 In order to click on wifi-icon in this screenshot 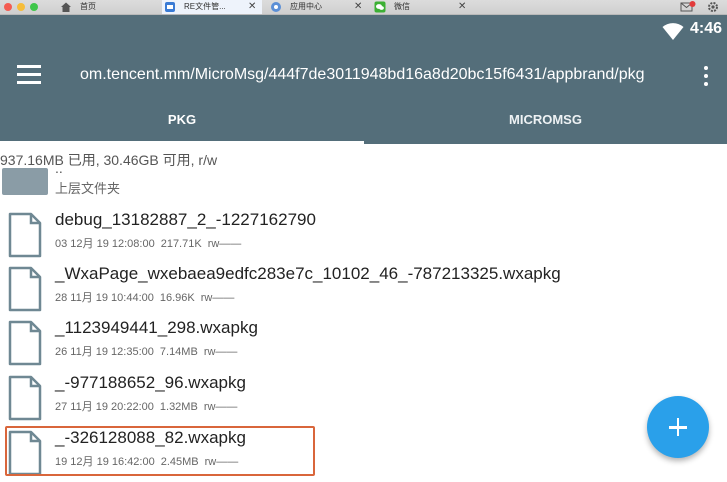, I will do `click(673, 31)`.